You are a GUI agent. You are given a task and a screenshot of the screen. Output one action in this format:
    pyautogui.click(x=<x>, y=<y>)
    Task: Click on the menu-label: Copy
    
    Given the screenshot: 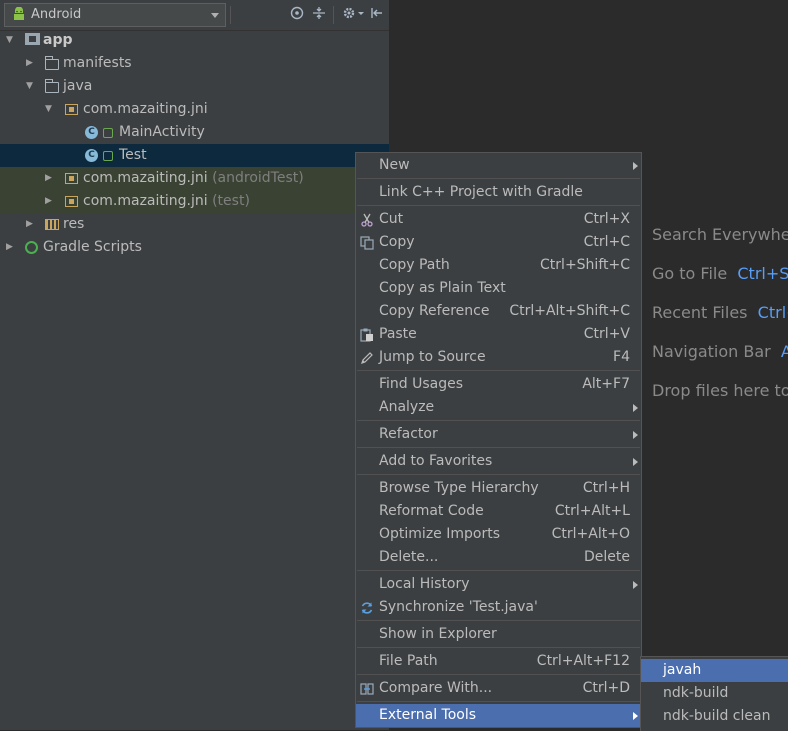 What is the action you would take?
    pyautogui.click(x=397, y=242)
    